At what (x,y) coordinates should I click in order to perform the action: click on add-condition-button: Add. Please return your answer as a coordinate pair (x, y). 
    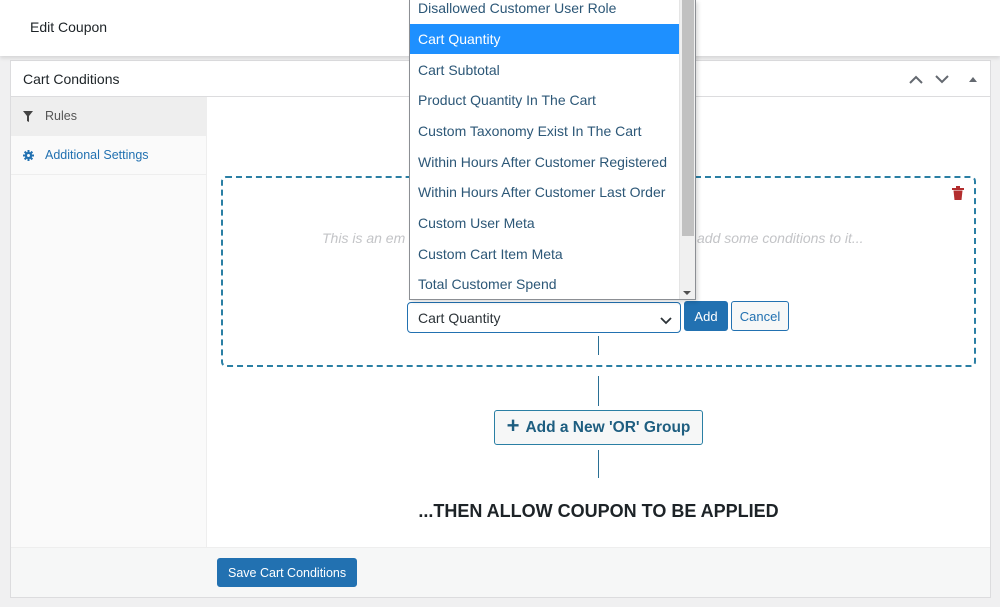
    Looking at the image, I should click on (706, 316).